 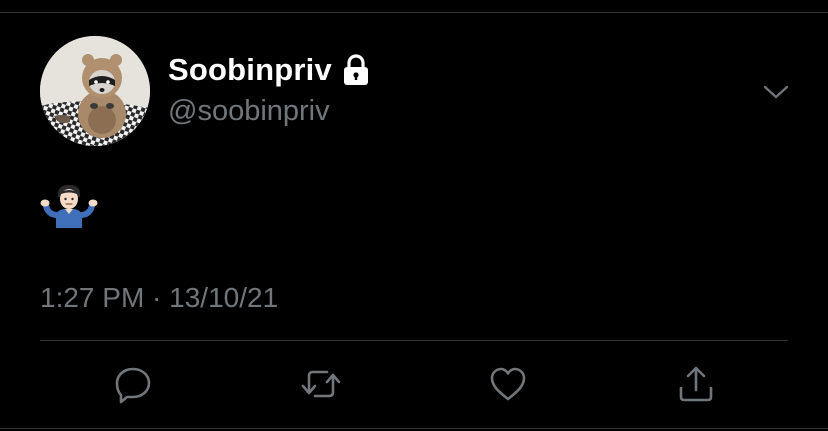 I want to click on display-name: Soobinpriv, so click(x=250, y=70).